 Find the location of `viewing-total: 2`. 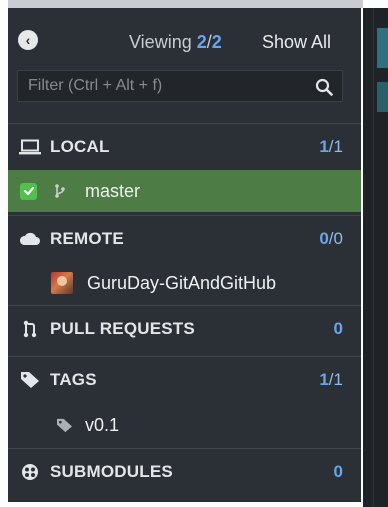

viewing-total: 2 is located at coordinates (216, 42).